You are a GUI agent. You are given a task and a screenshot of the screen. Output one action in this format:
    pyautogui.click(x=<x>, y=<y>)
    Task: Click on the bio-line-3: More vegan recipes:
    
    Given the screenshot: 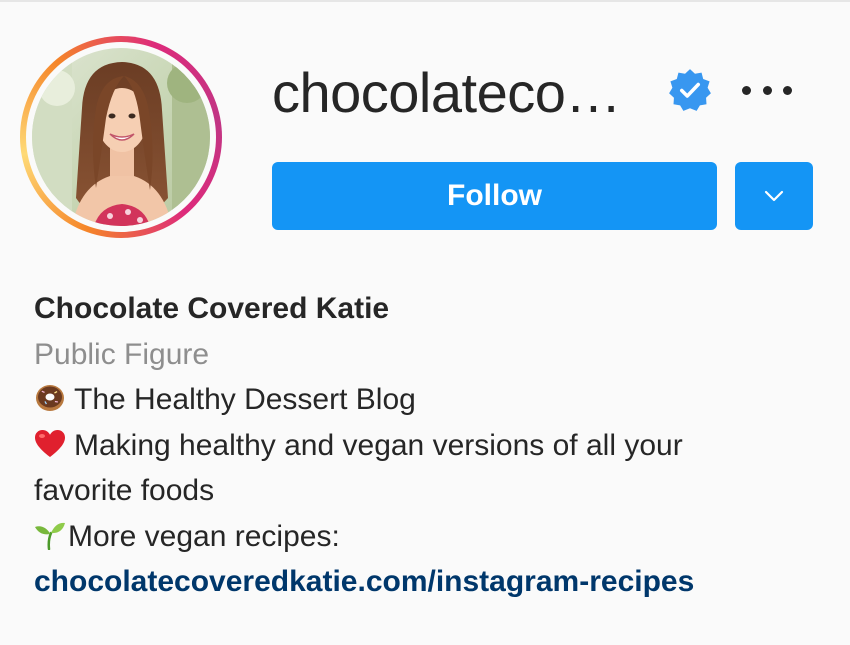 What is the action you would take?
    pyautogui.click(x=434, y=537)
    